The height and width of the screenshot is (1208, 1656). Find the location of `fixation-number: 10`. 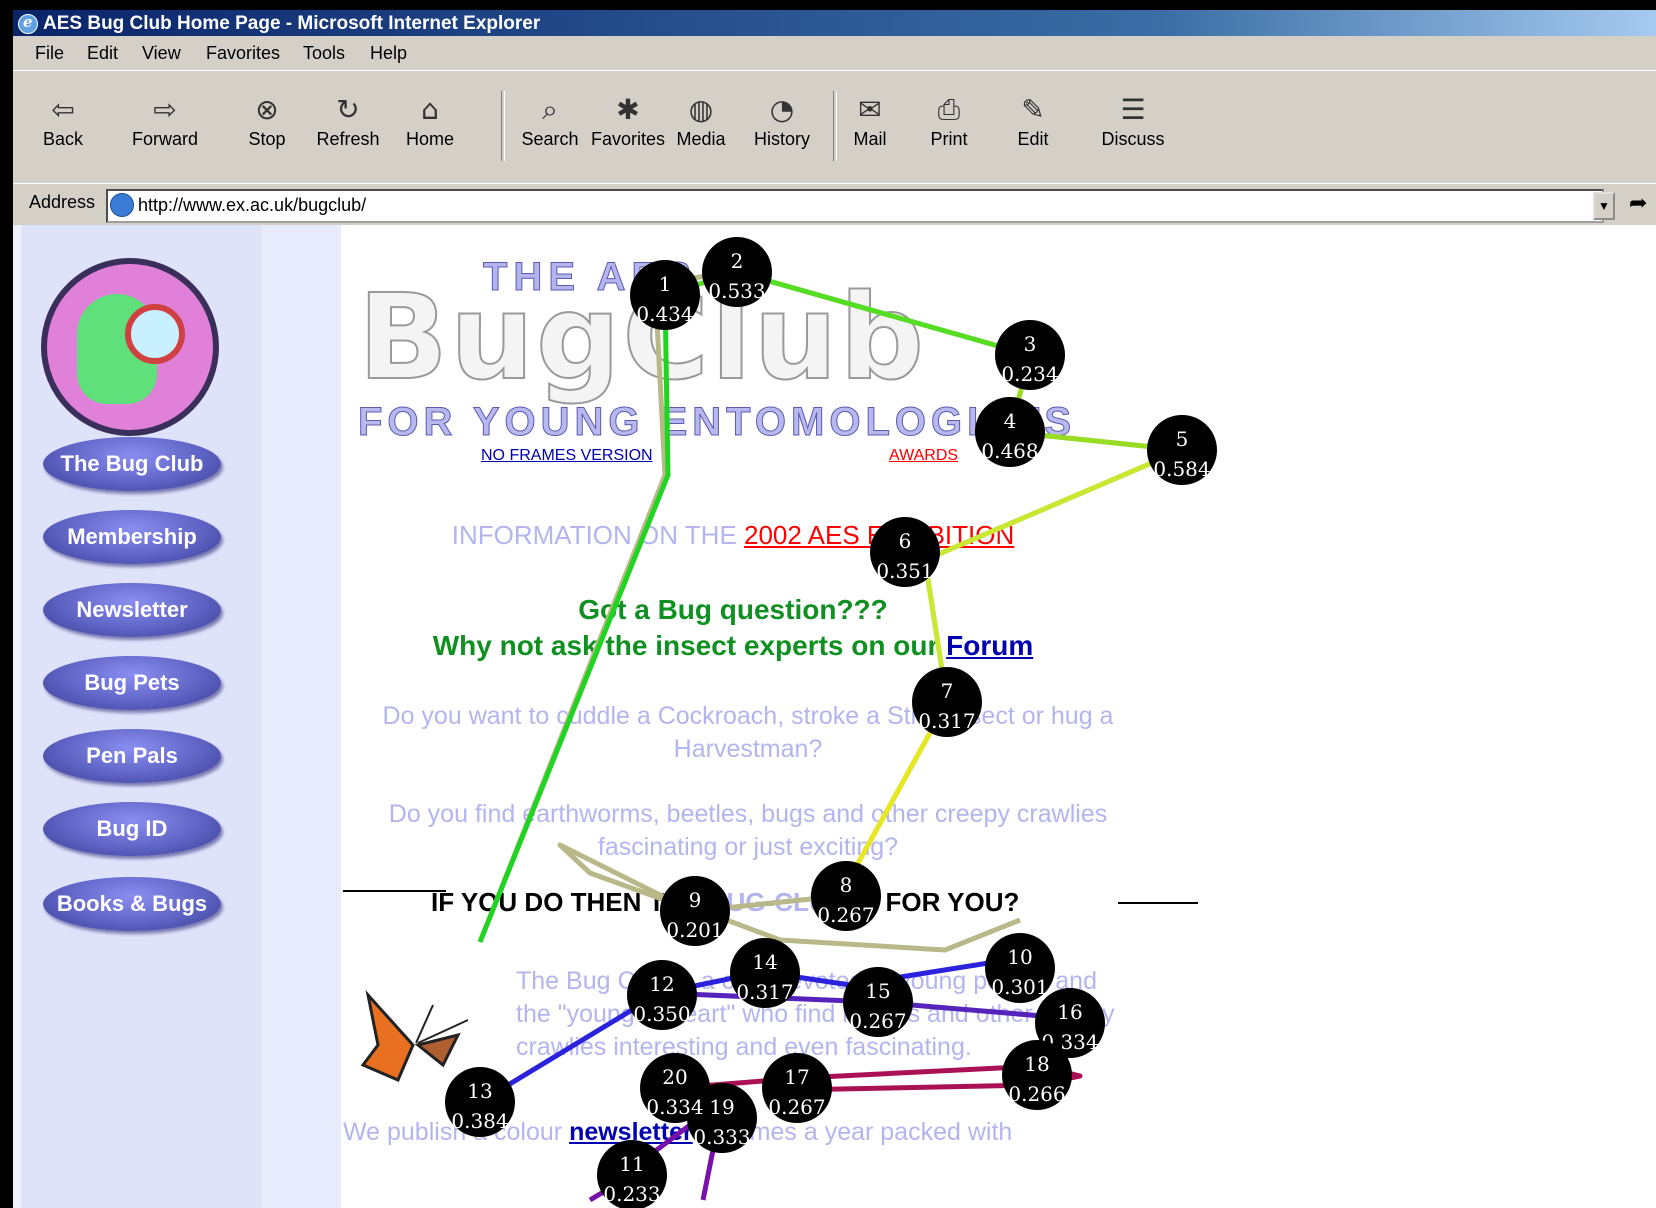

fixation-number: 10 is located at coordinates (1019, 957).